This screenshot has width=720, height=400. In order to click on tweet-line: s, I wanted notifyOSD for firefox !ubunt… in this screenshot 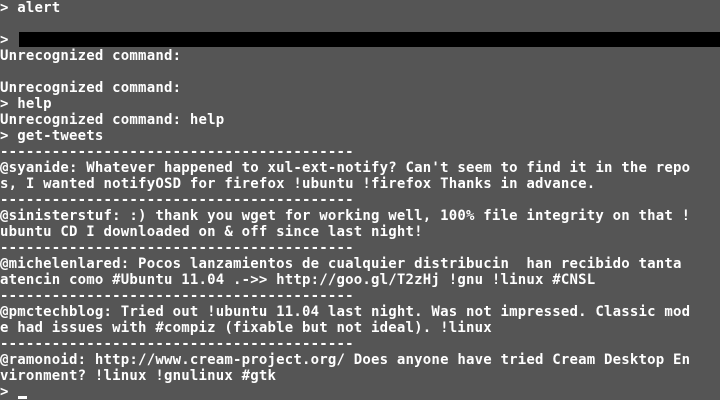, I will do `click(298, 184)`.